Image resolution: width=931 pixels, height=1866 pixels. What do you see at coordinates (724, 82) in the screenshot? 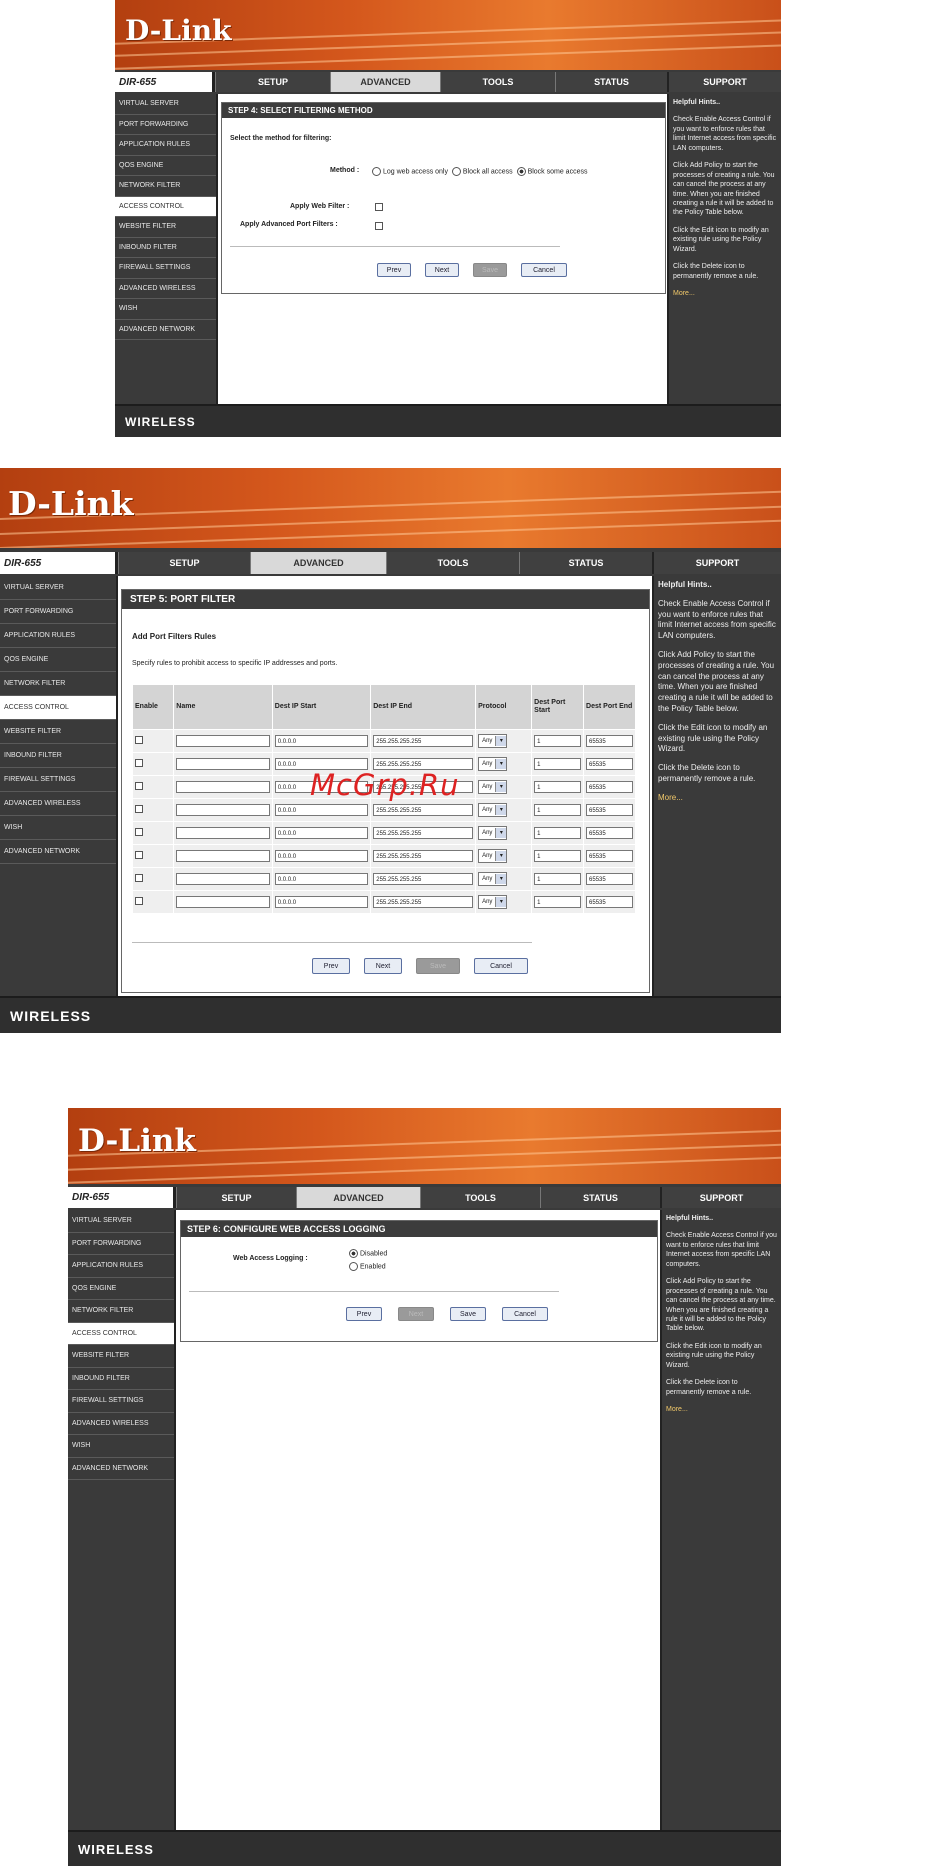
I see `tab-support: SUPPORT` at bounding box center [724, 82].